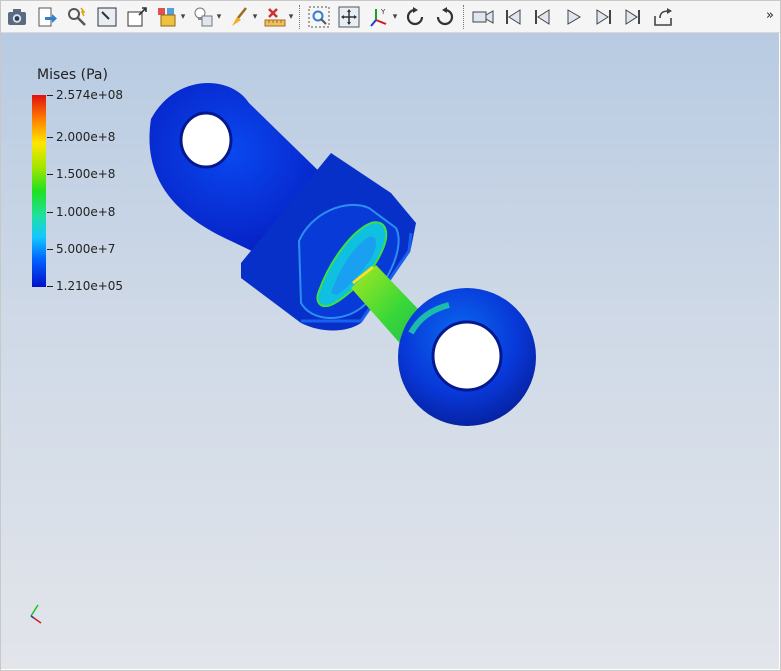  What do you see at coordinates (319, 17) in the screenshot?
I see `zoom-to-box-icon` at bounding box center [319, 17].